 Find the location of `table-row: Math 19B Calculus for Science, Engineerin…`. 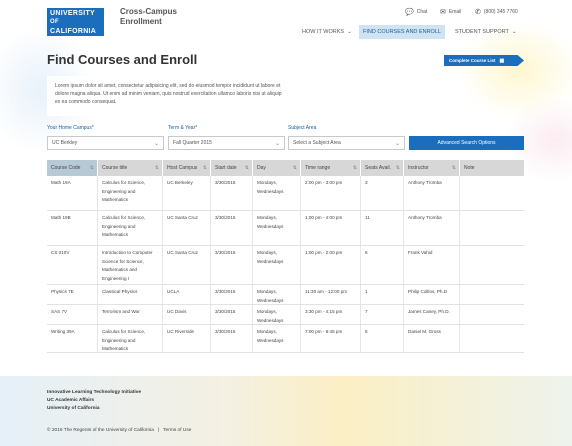

table-row: Math 19B Calculus for Science, Engineerin… is located at coordinates (285, 228).